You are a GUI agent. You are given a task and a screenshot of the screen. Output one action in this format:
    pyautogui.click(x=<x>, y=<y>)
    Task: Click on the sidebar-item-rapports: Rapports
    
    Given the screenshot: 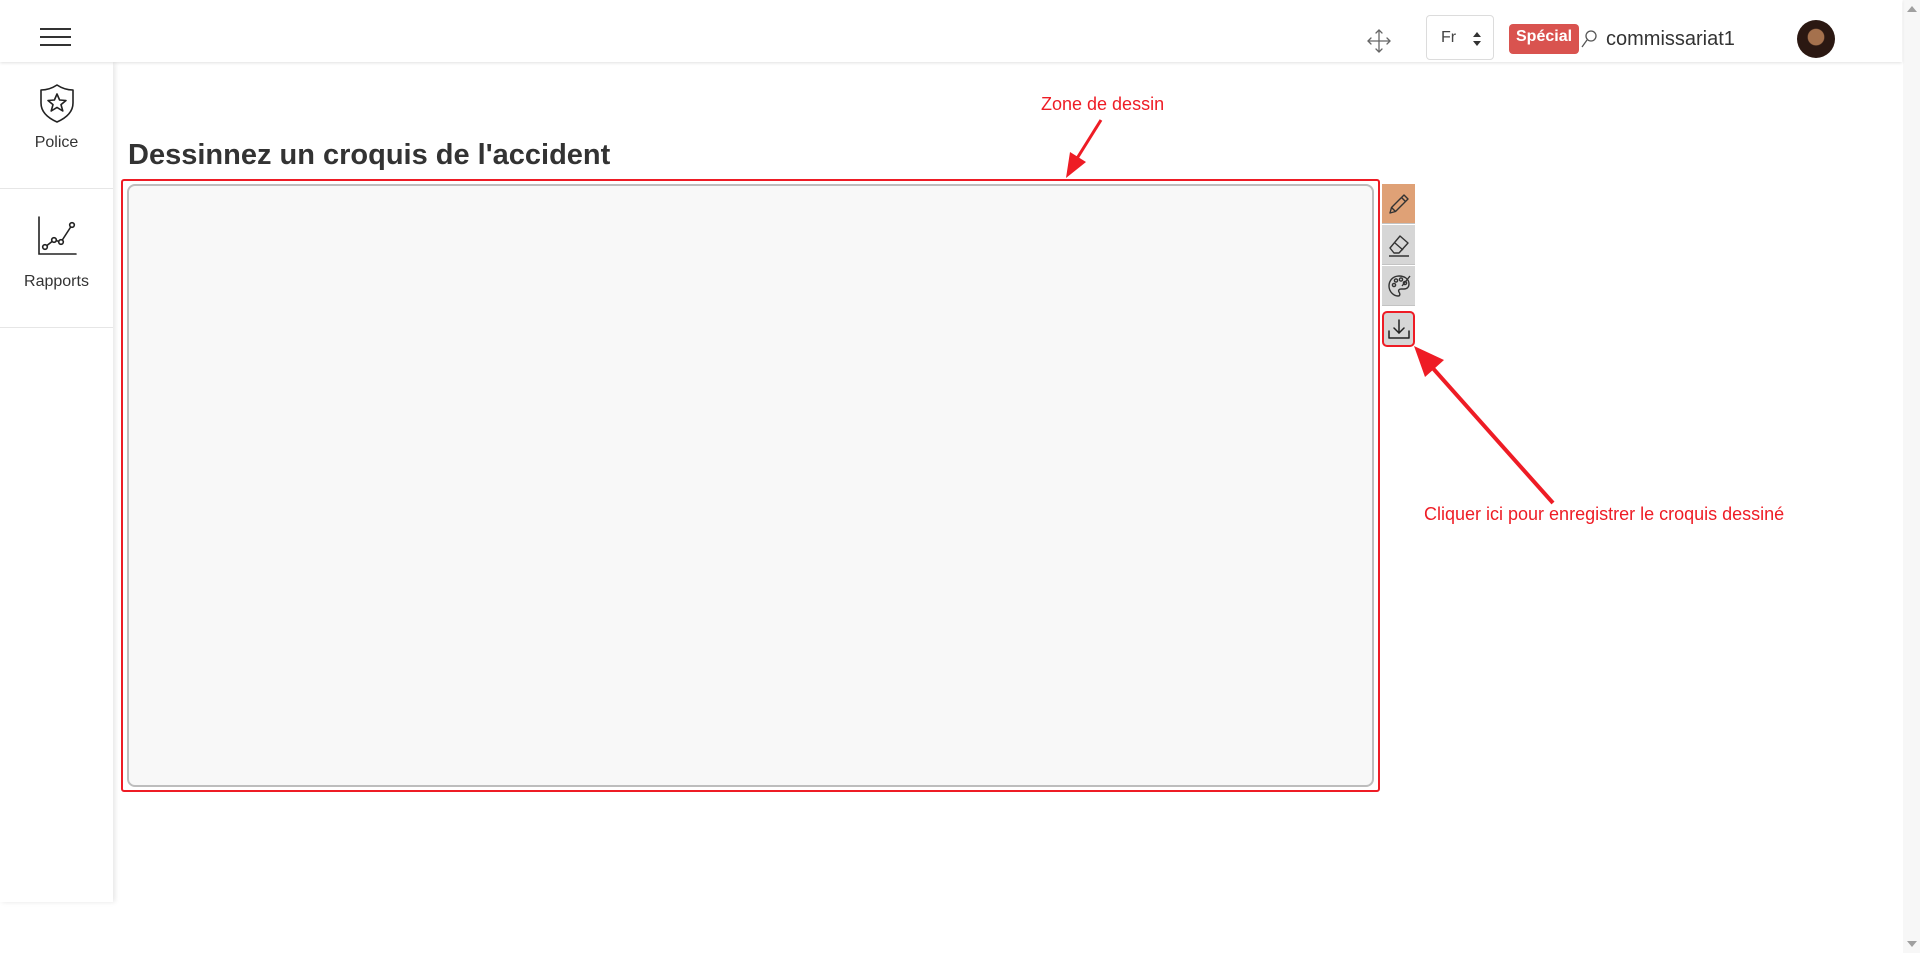 What is the action you would take?
    pyautogui.click(x=56, y=258)
    